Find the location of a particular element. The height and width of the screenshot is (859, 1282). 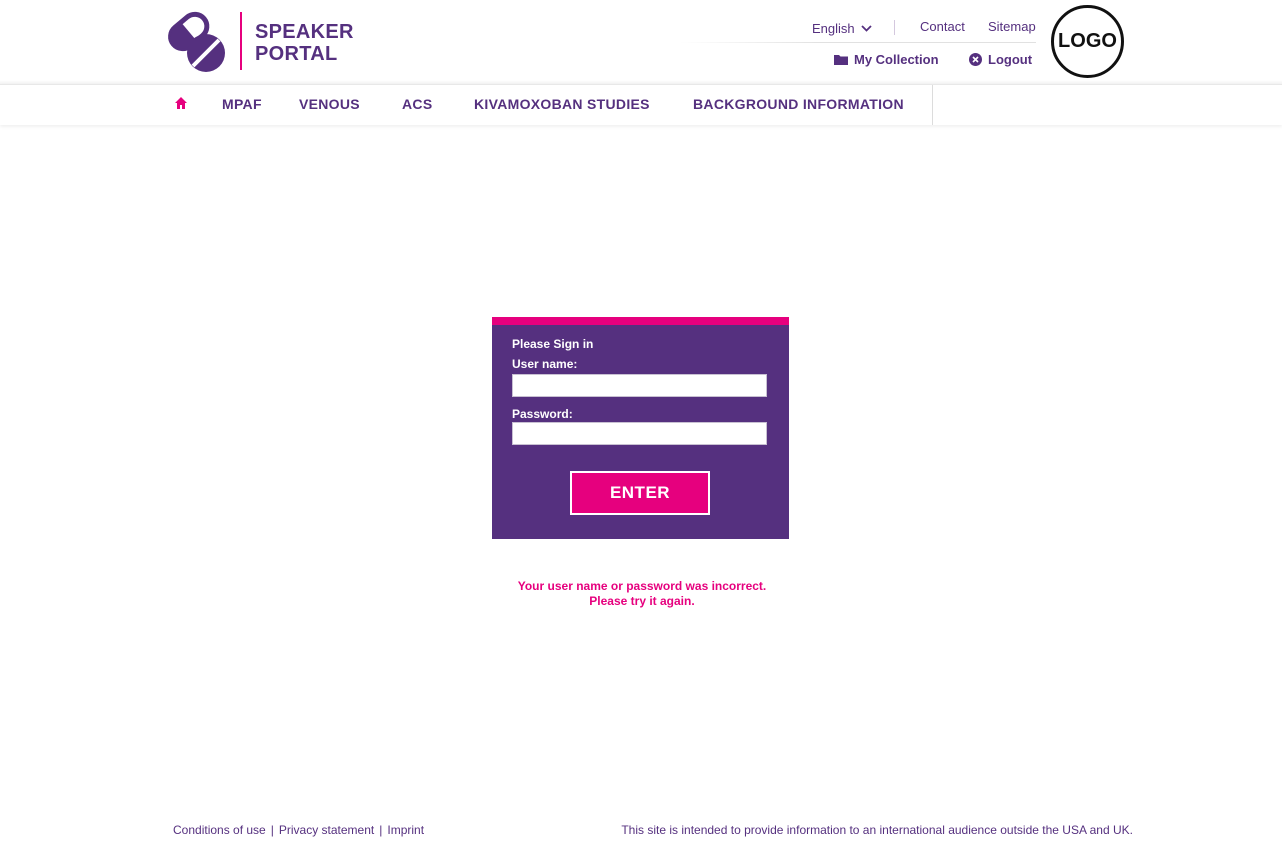

brand-line-1: SPEAKER is located at coordinates (304, 32).